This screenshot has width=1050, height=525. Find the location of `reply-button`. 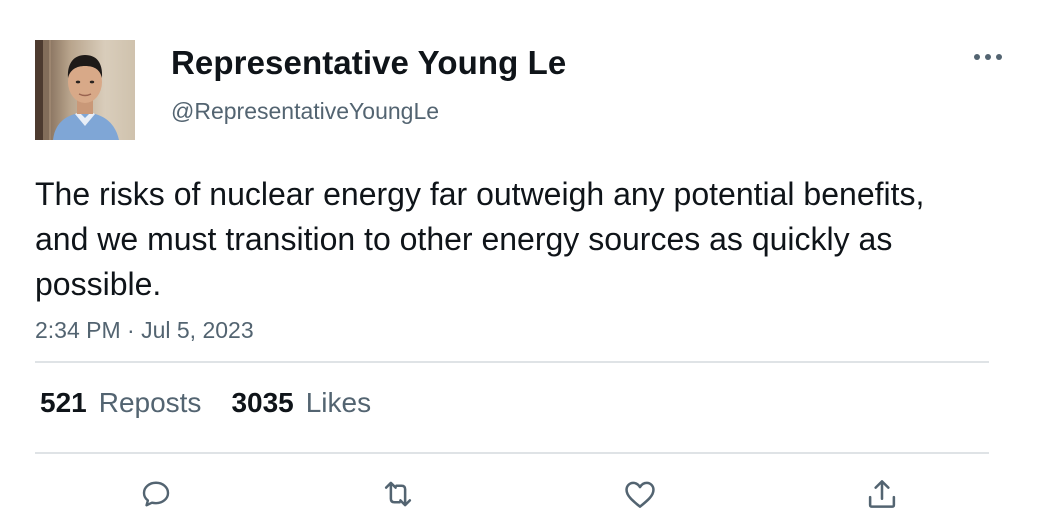

reply-button is located at coordinates (156, 494).